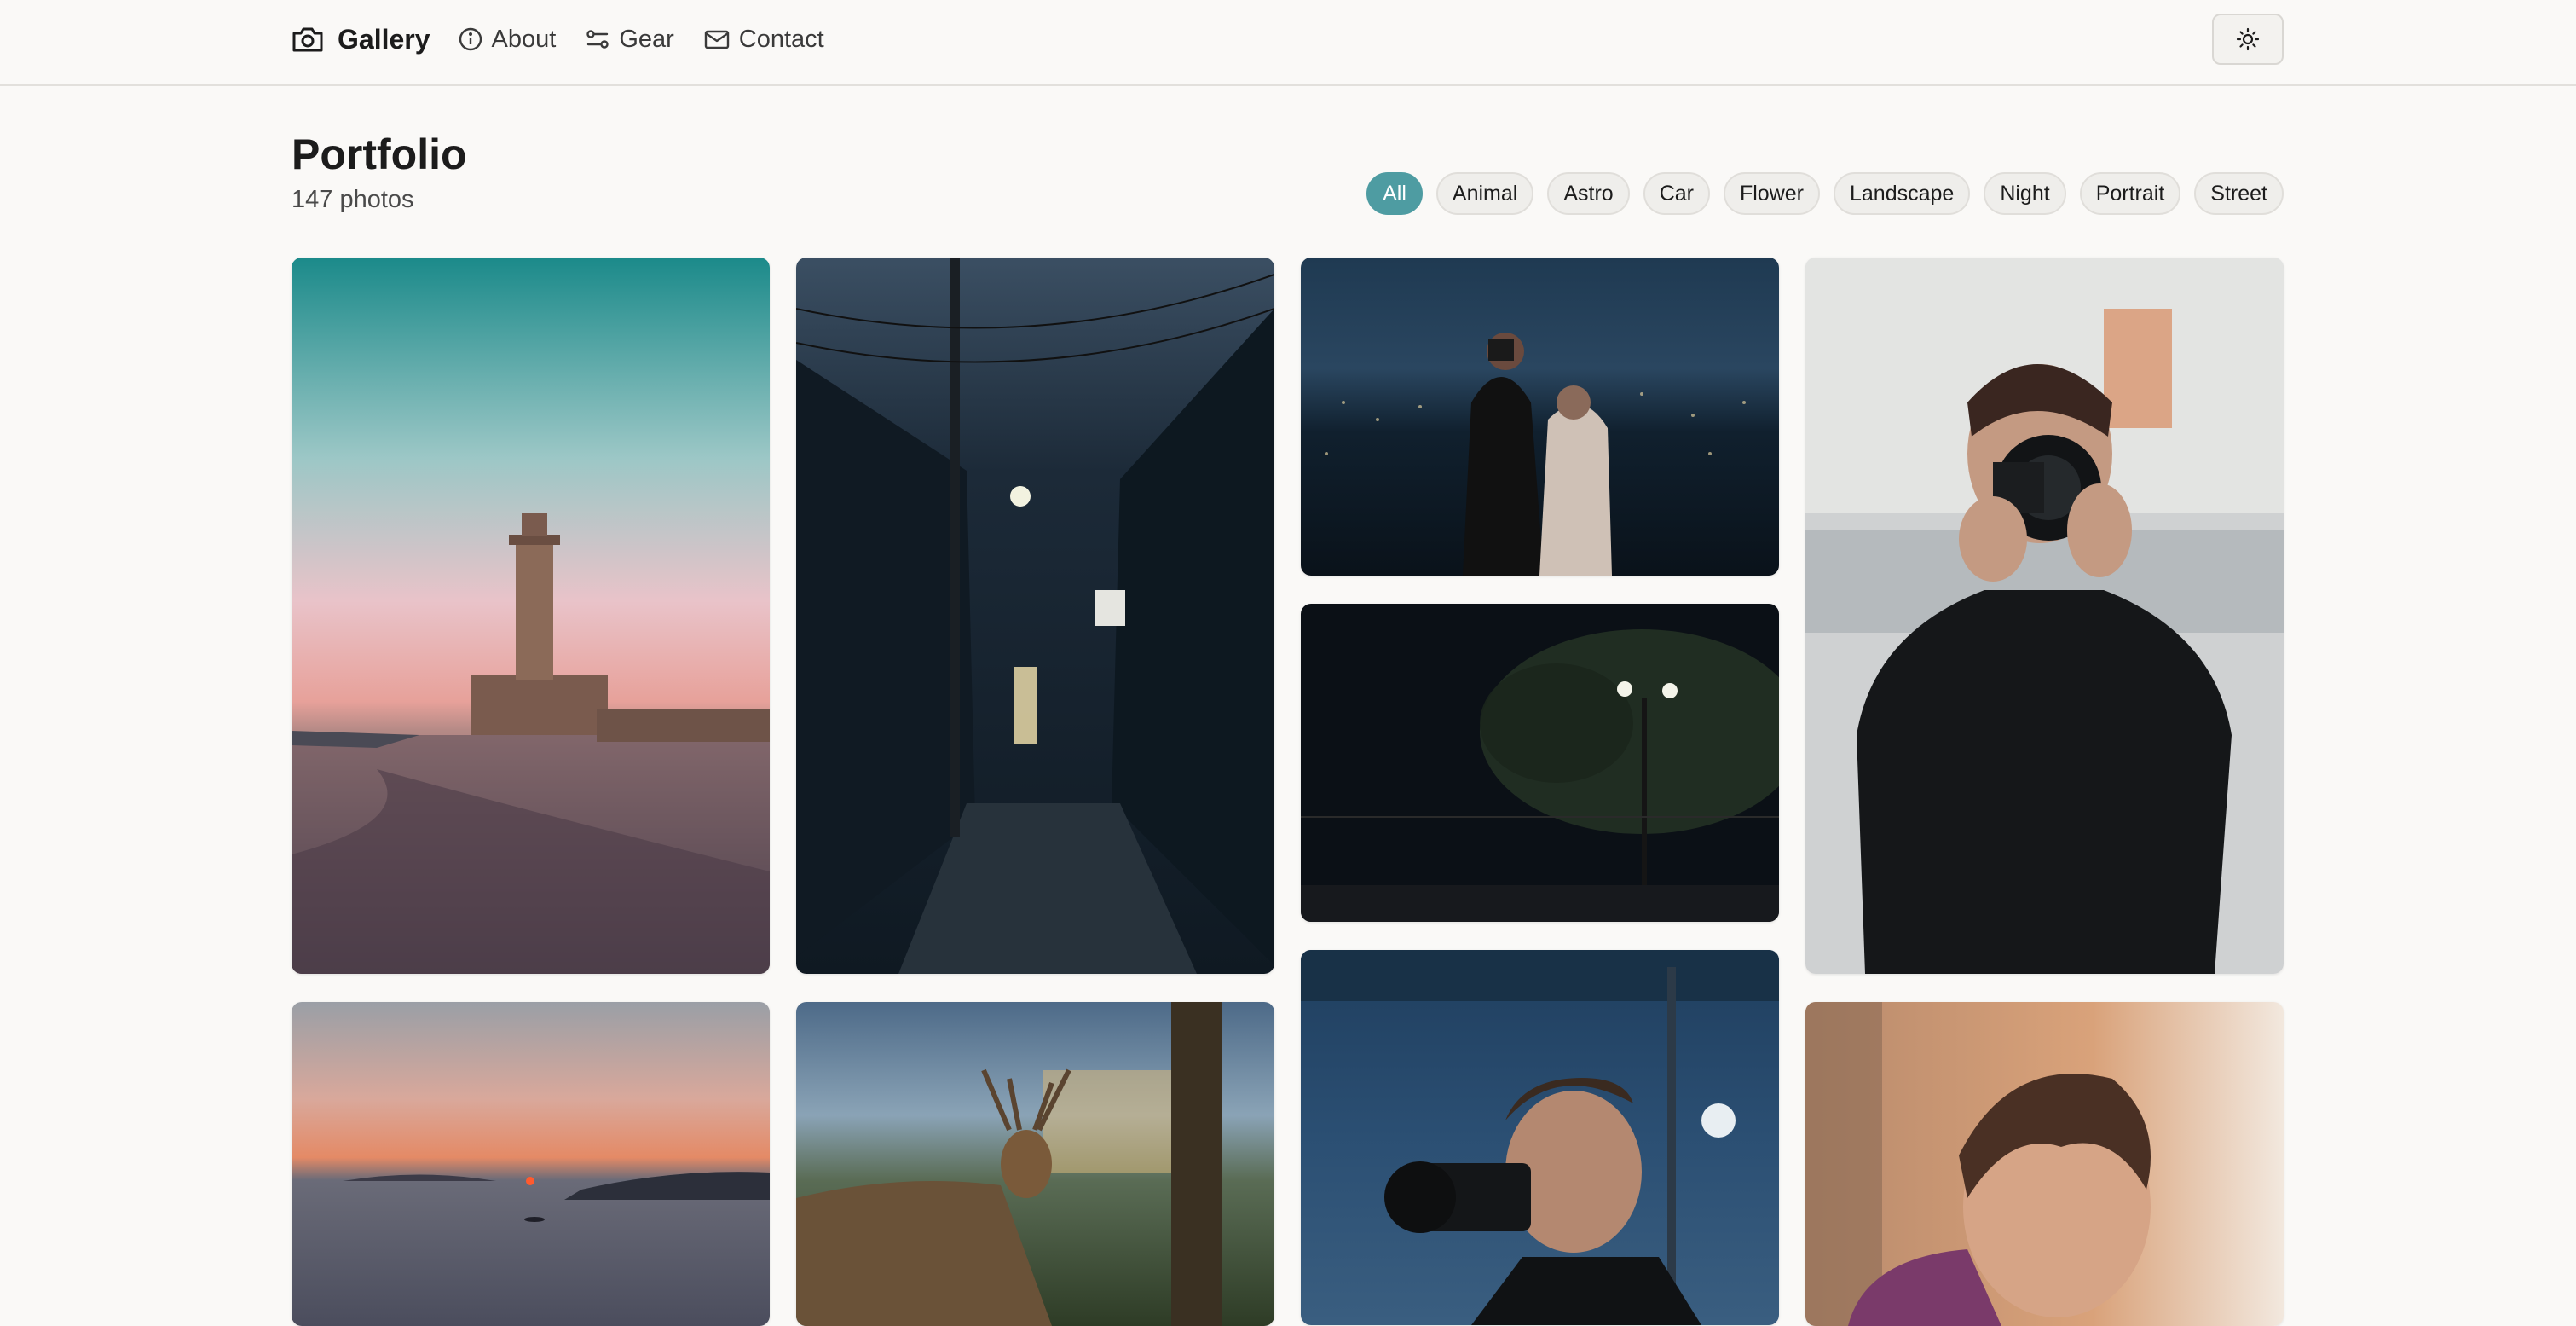 This screenshot has width=2576, height=1326. What do you see at coordinates (384, 39) in the screenshot?
I see `brand-label: Gallery` at bounding box center [384, 39].